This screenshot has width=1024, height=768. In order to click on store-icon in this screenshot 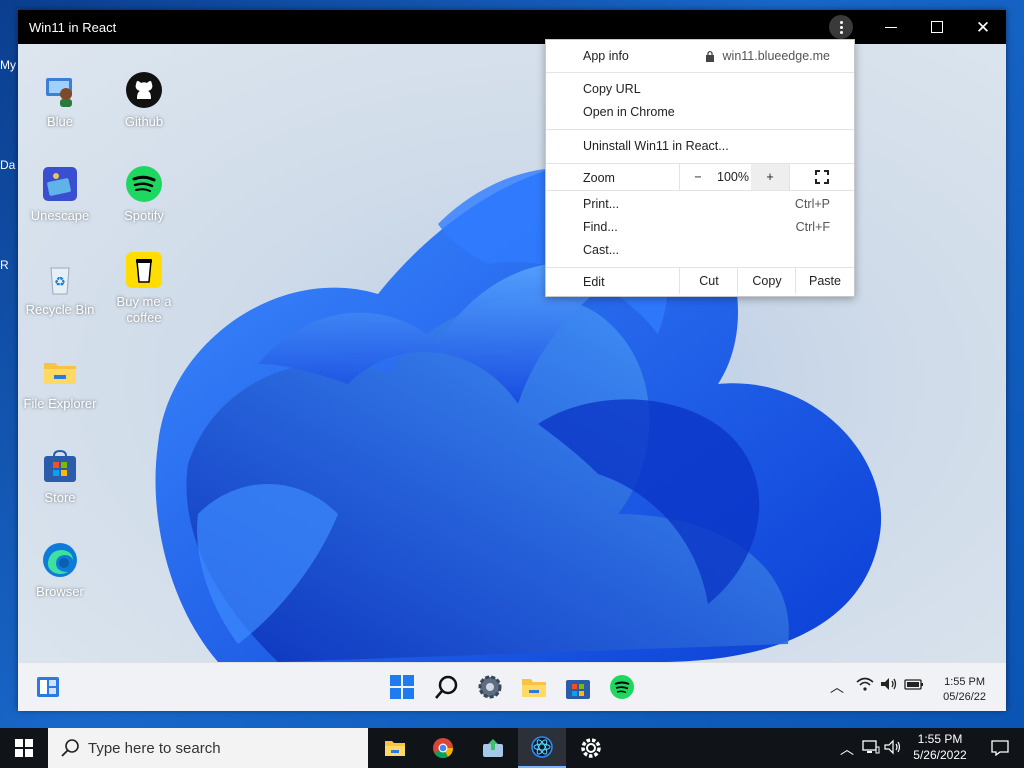, I will do `click(578, 689)`.